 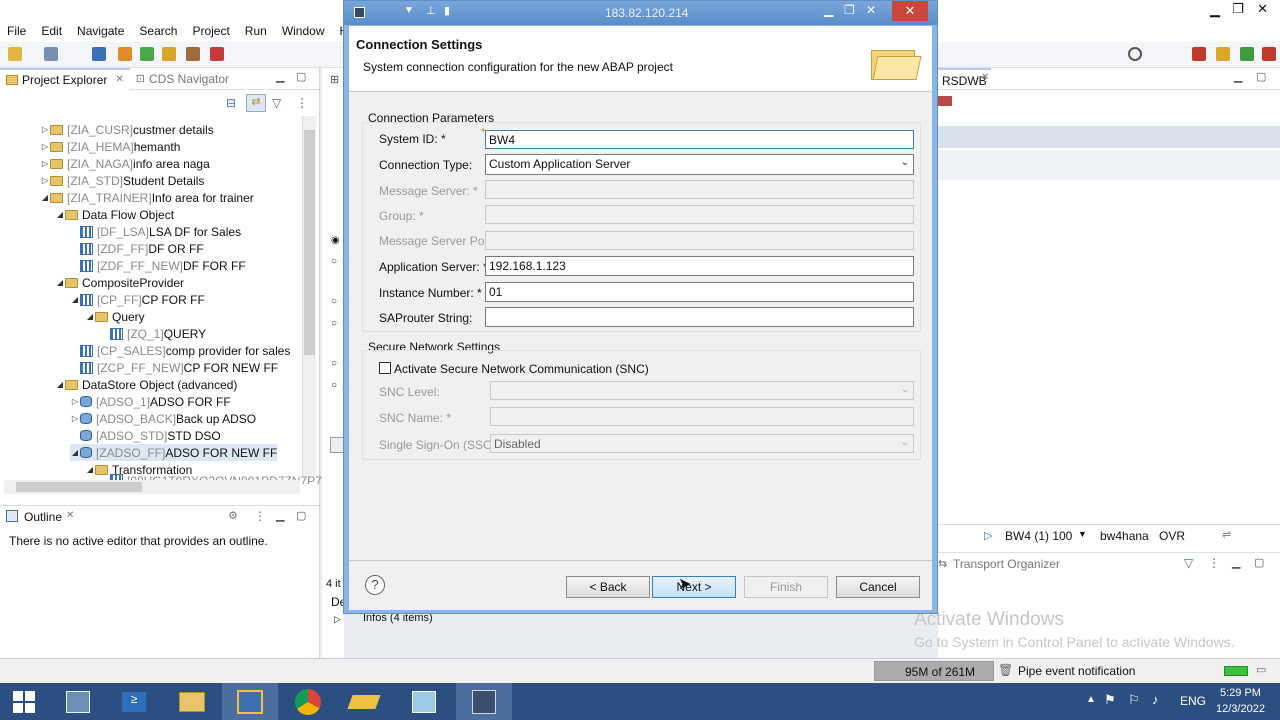 I want to click on application-server-input: 192.168.1.123, so click(x=699, y=266).